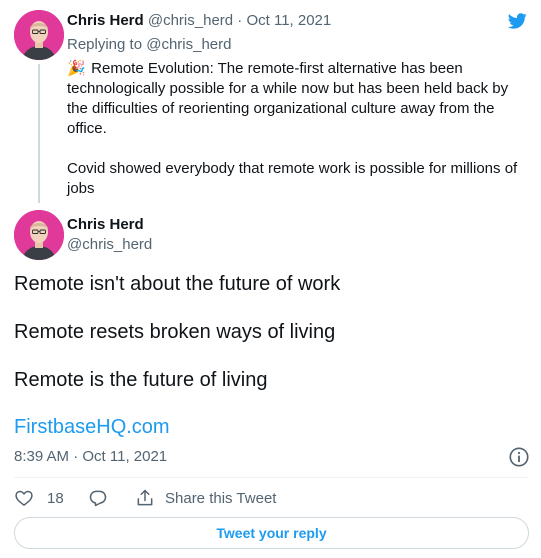  I want to click on tweet-your-reply-button: Tweet your reply, so click(271, 533).